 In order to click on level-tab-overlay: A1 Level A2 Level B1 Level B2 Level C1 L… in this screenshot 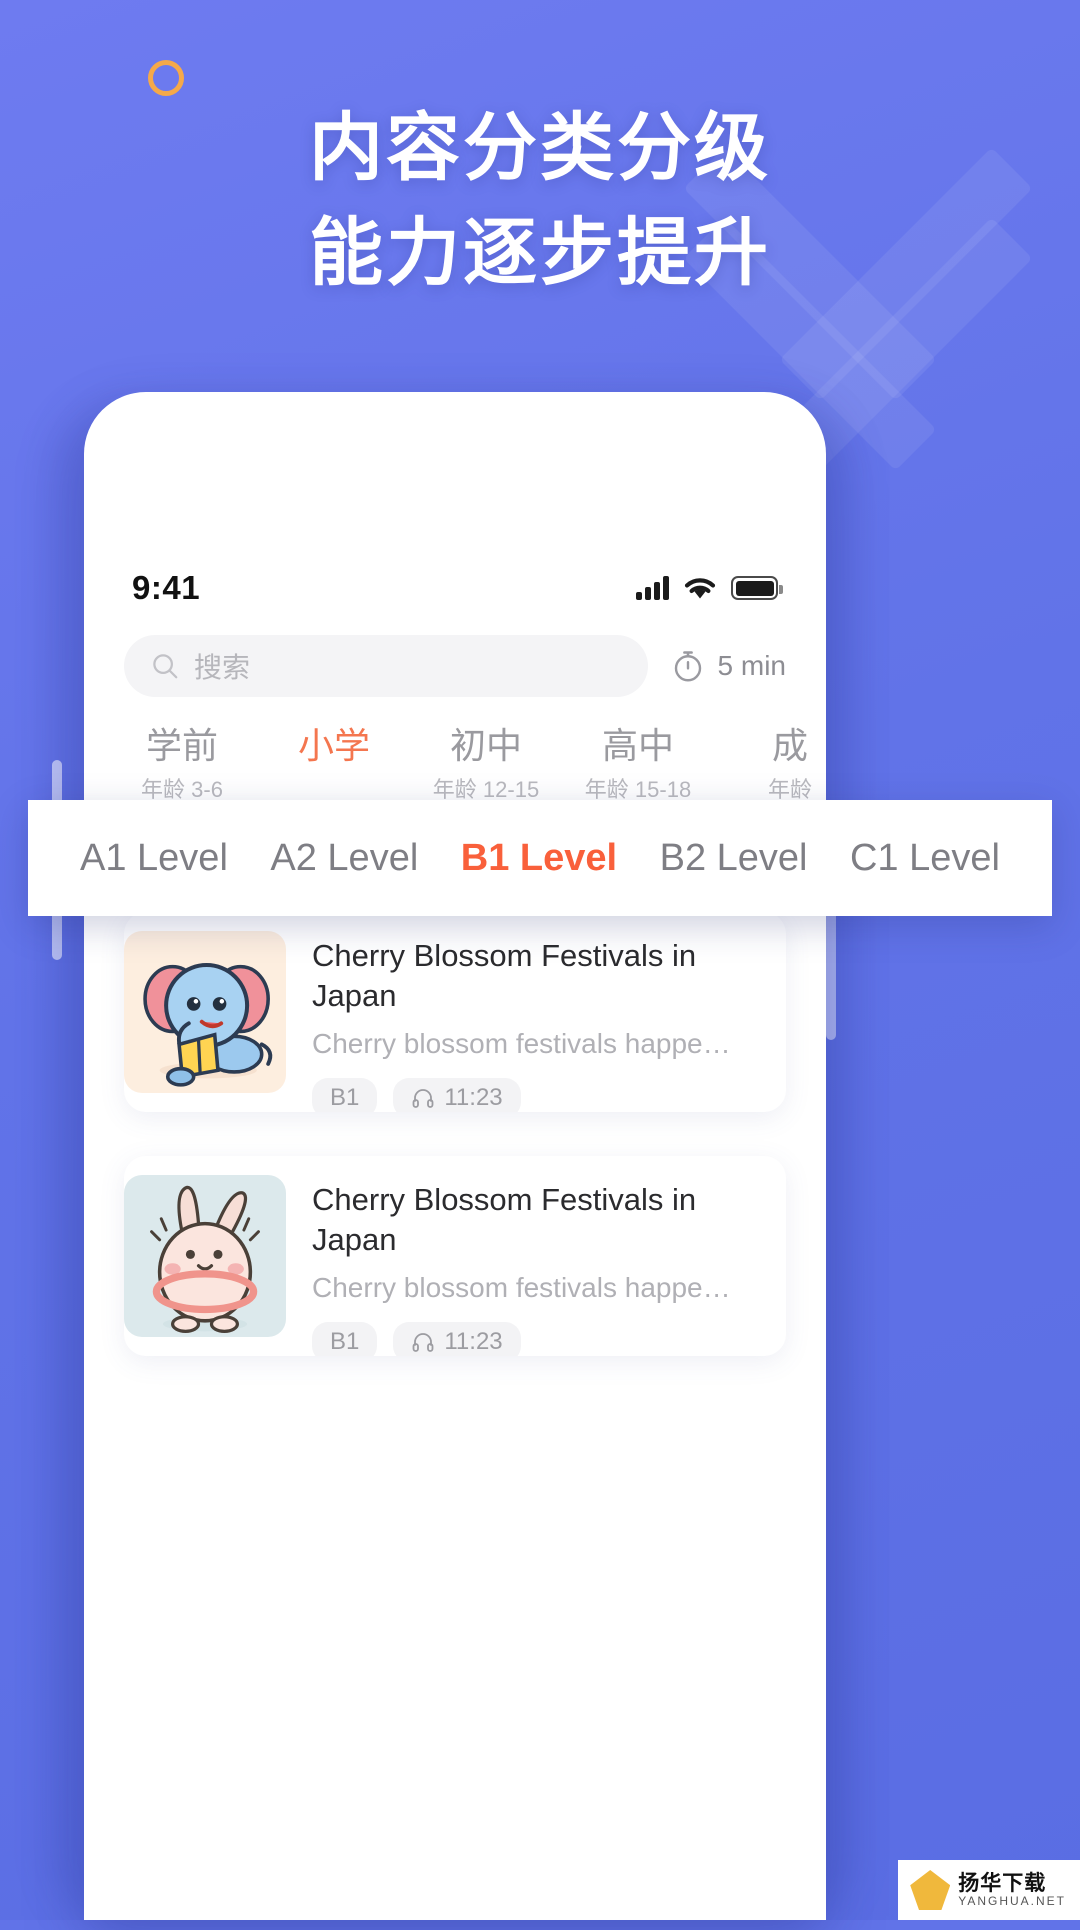, I will do `click(540, 858)`.